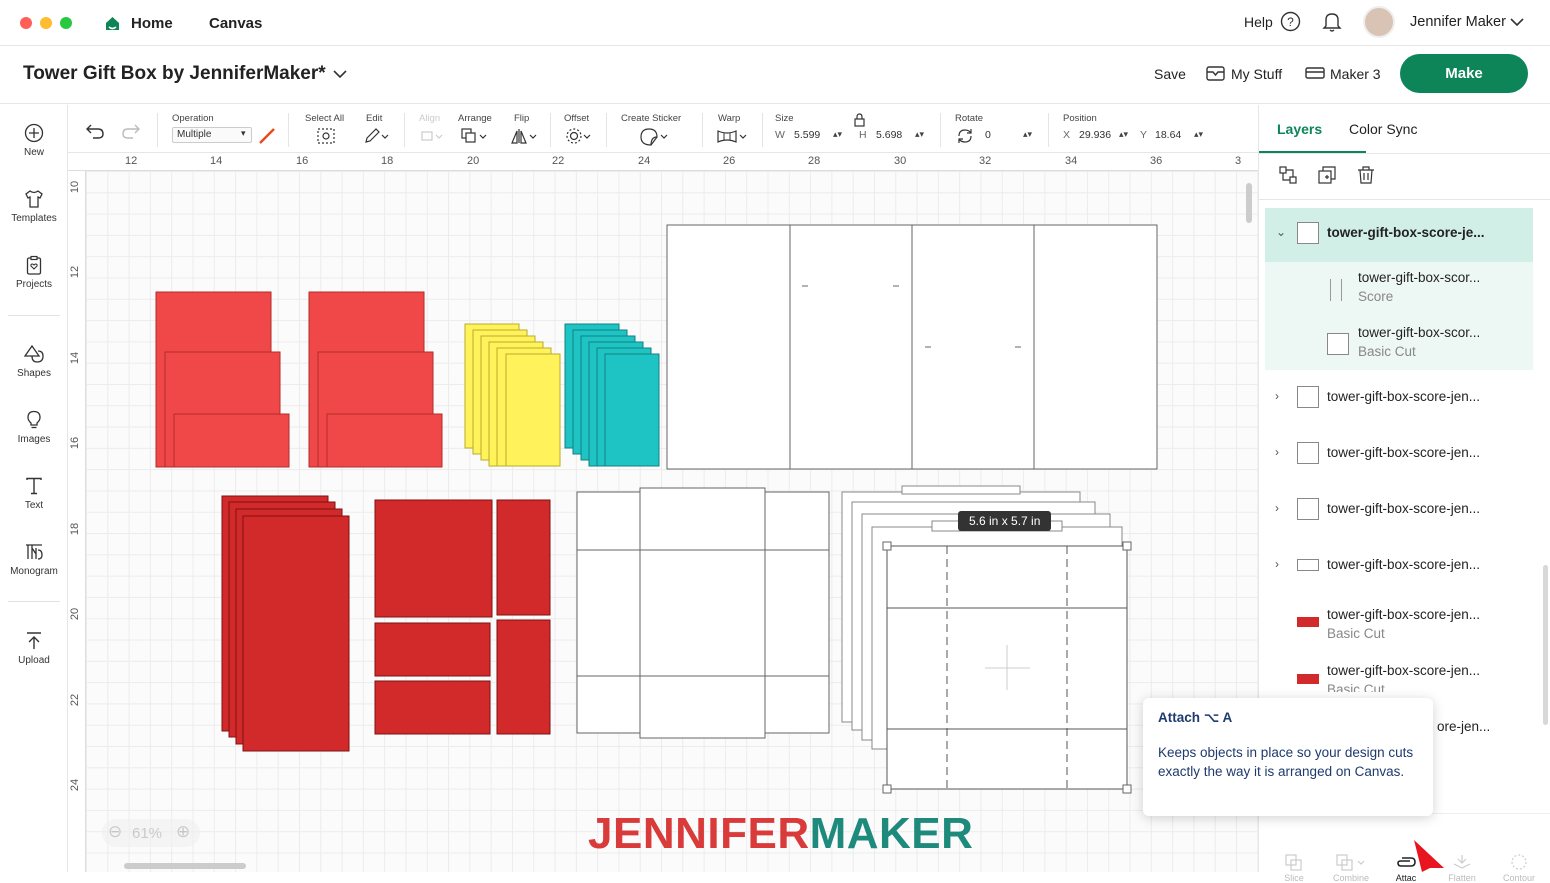 Image resolution: width=1550 pixels, height=883 pixels. What do you see at coordinates (1379, 22) in the screenshot?
I see `avatar` at bounding box center [1379, 22].